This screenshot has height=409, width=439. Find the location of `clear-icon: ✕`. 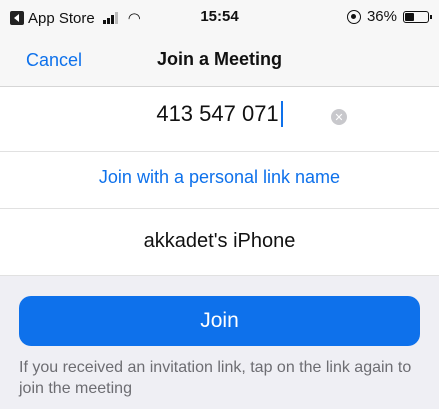

clear-icon: ✕ is located at coordinates (339, 117).